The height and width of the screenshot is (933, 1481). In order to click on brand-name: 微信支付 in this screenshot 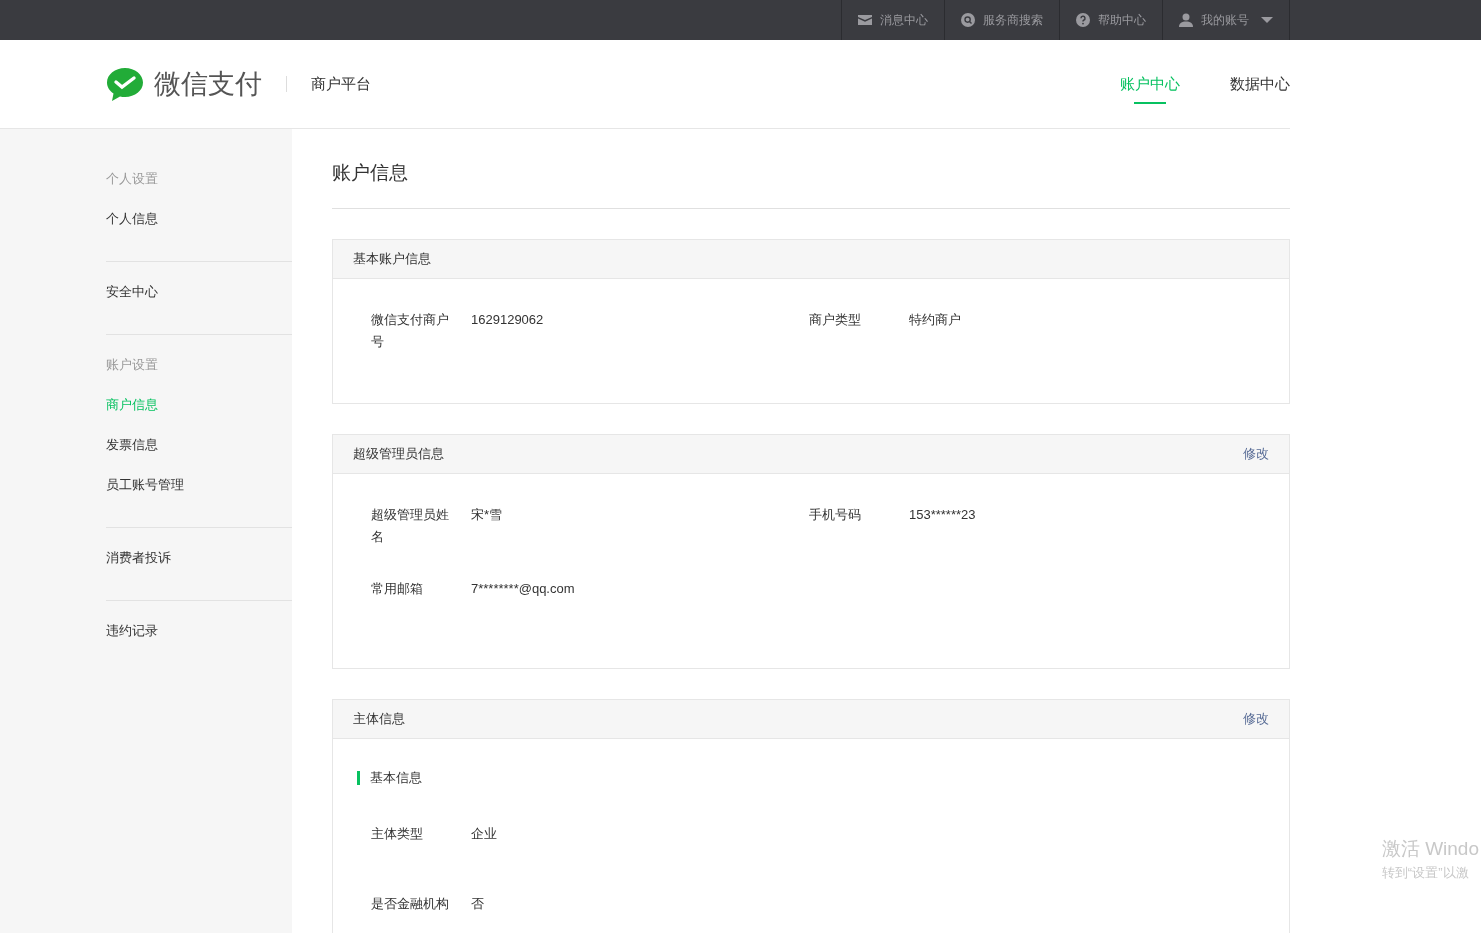, I will do `click(208, 84)`.